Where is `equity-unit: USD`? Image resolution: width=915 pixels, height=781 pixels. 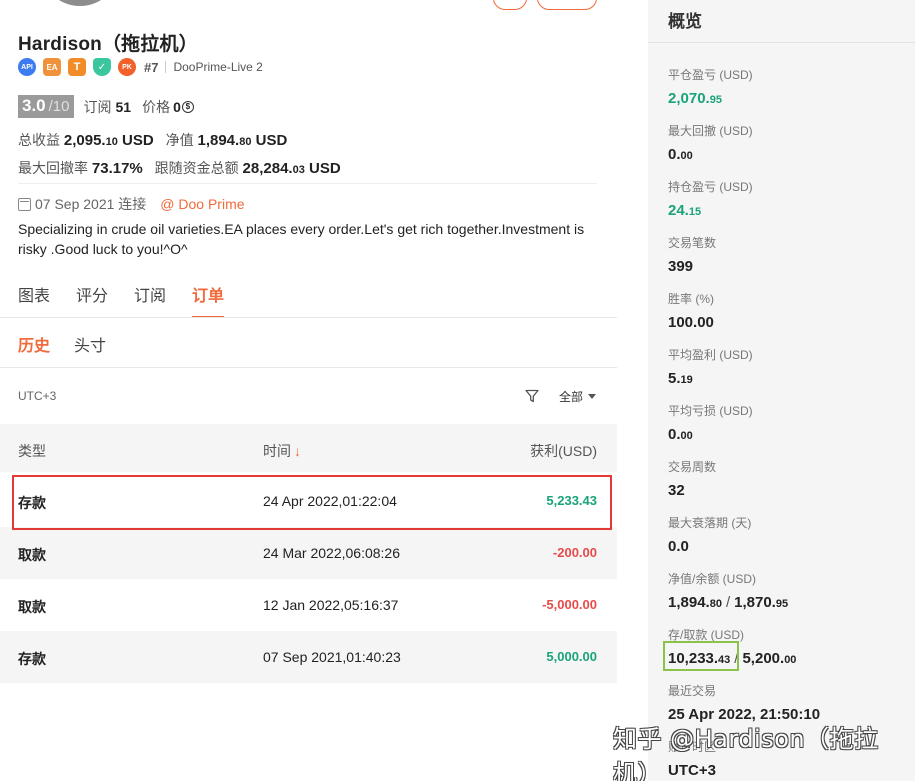
equity-unit: USD is located at coordinates (269, 140).